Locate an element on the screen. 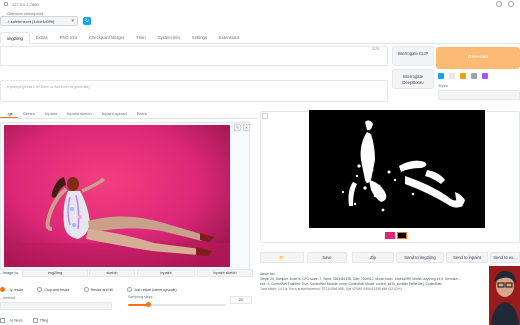 This screenshot has height=325, width=520. profile-icon is located at coordinates (499, 4).